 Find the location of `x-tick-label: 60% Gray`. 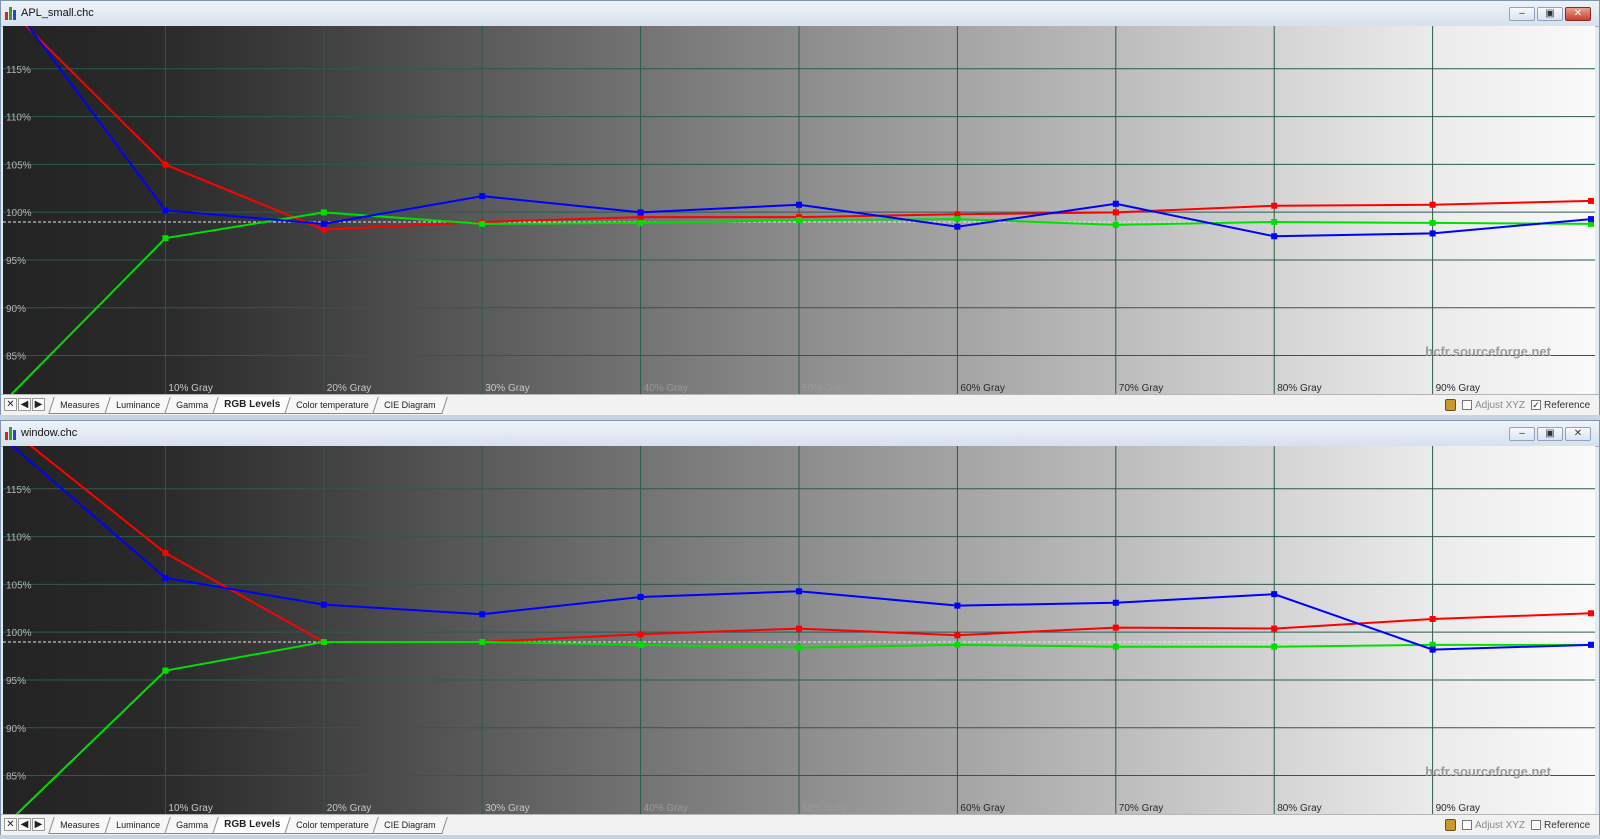

x-tick-label: 60% Gray is located at coordinates (982, 808).